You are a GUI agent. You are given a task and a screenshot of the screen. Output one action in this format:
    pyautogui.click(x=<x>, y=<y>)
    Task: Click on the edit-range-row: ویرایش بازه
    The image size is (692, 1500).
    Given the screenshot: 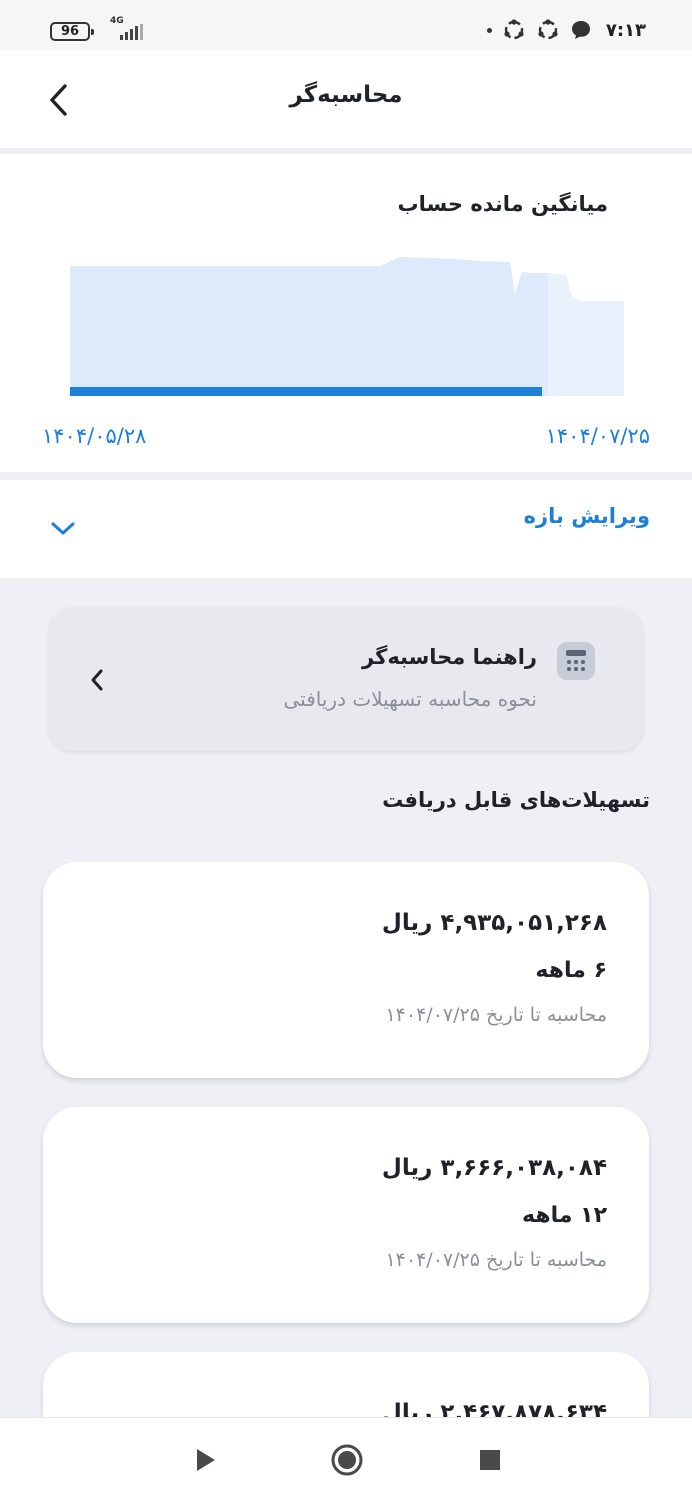 What is the action you would take?
    pyautogui.click(x=346, y=529)
    